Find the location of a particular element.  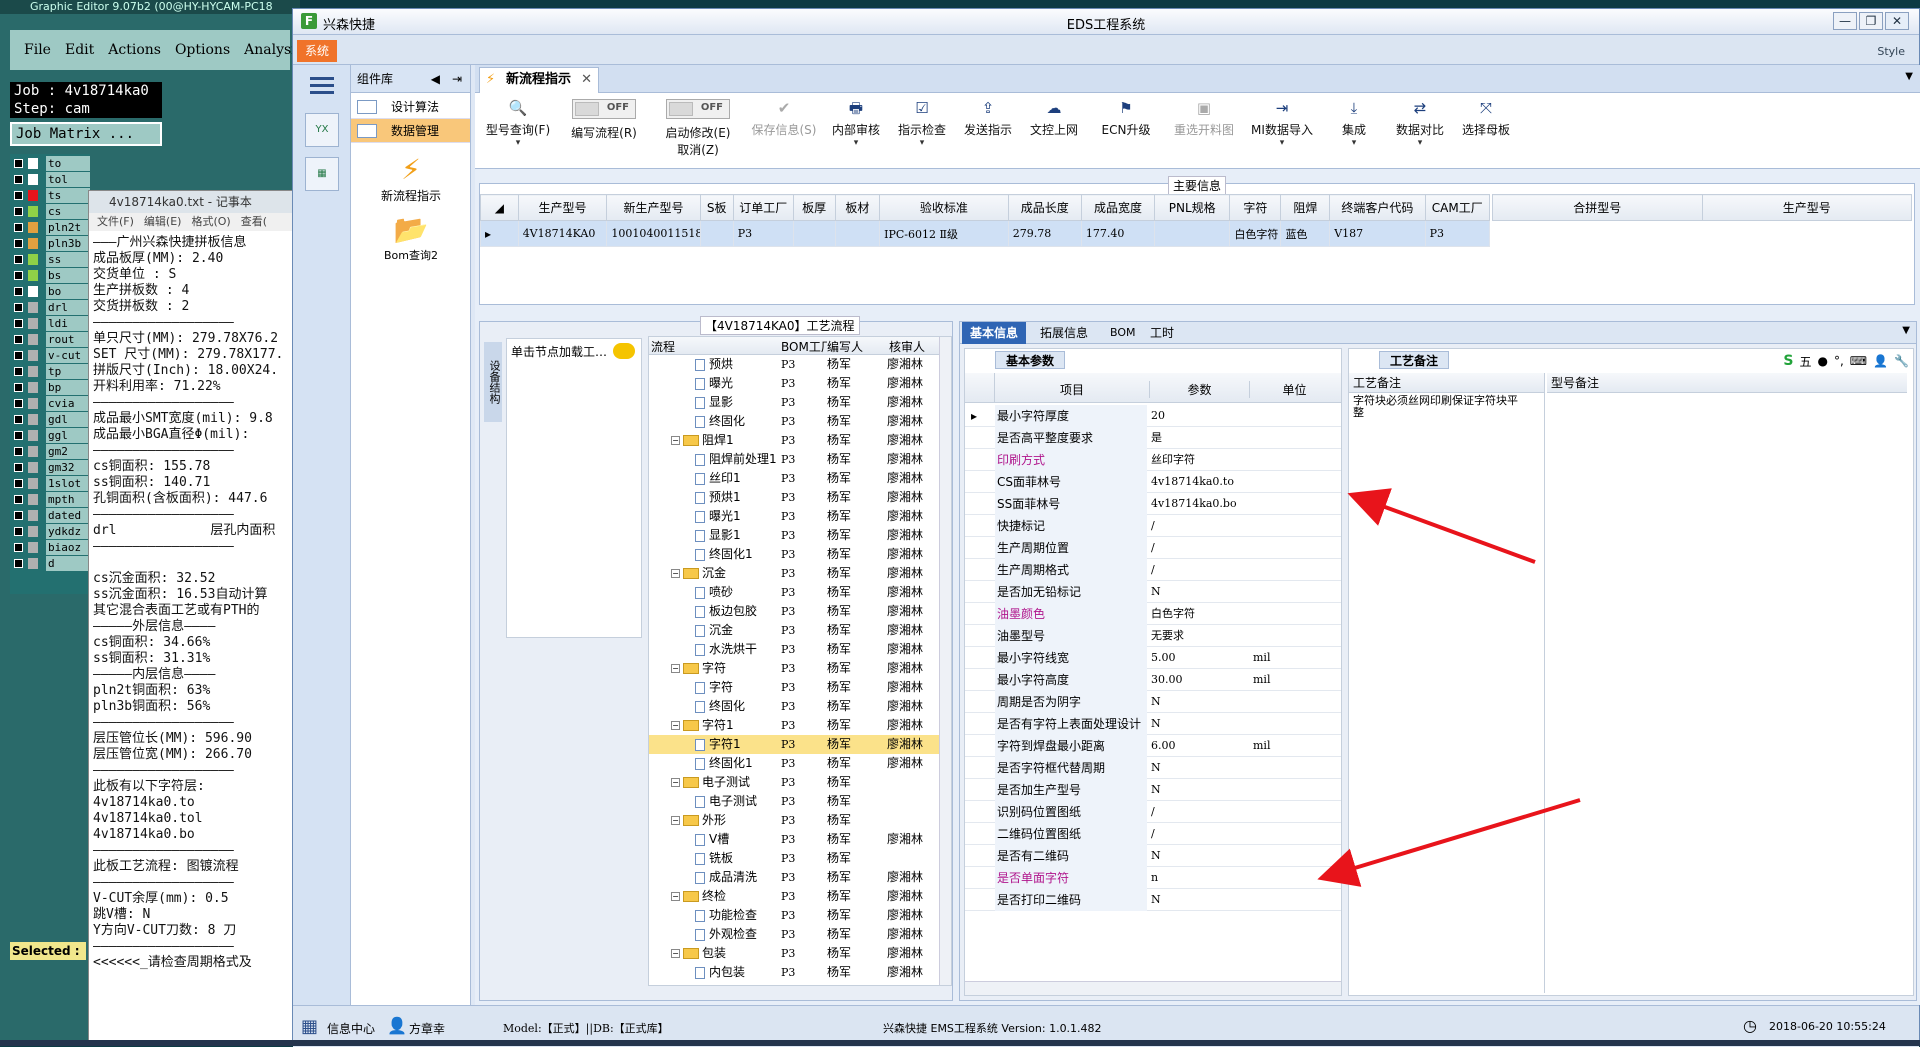

toolbar-button-12: ⇄ 数据对比 ▾ is located at coordinates (1420, 130).